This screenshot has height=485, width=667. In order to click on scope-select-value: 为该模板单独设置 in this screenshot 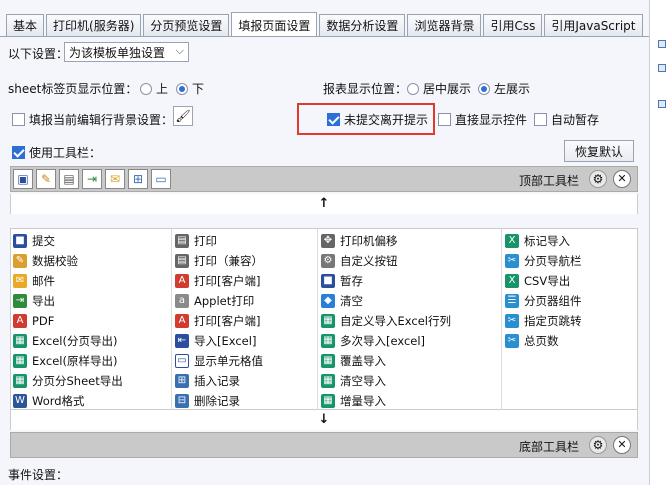, I will do `click(117, 52)`.